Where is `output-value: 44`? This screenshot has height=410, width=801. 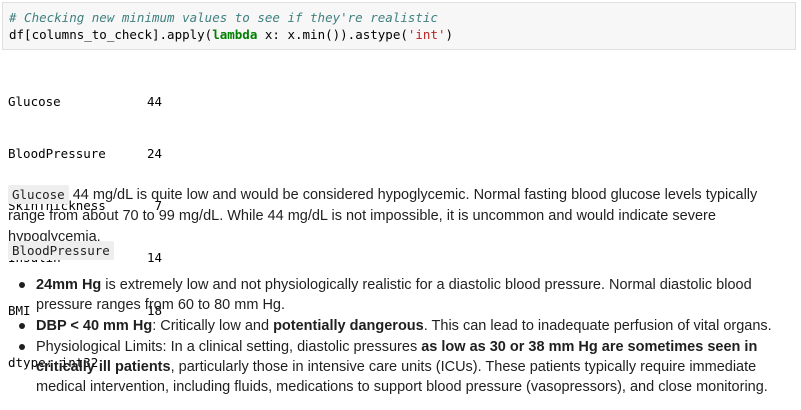 output-value: 44 is located at coordinates (154, 101).